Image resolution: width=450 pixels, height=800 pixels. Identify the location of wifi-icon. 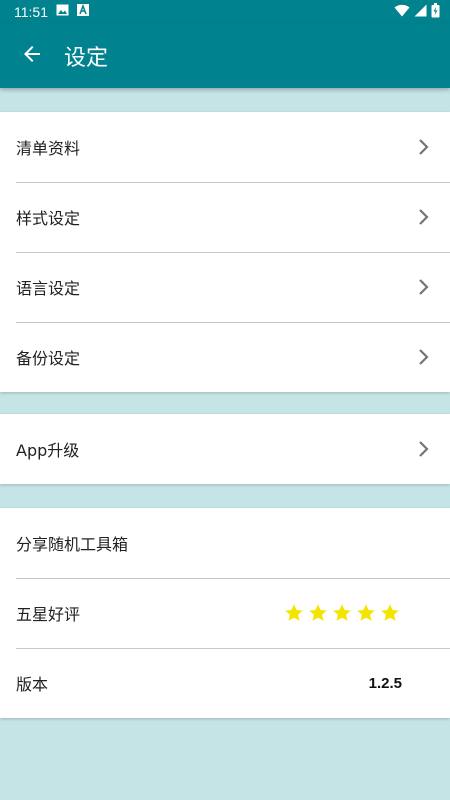
(402, 12).